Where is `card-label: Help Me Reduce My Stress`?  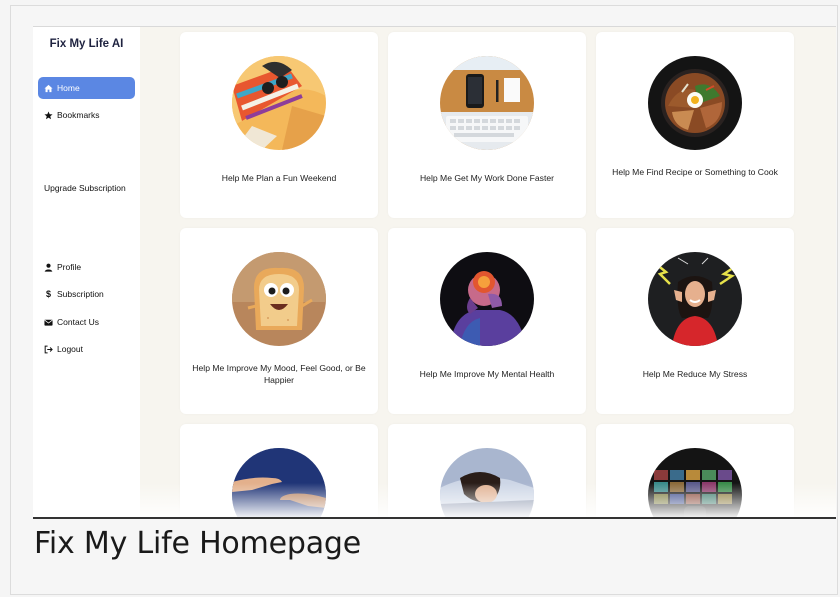
card-label: Help Me Reduce My Stress is located at coordinates (695, 374).